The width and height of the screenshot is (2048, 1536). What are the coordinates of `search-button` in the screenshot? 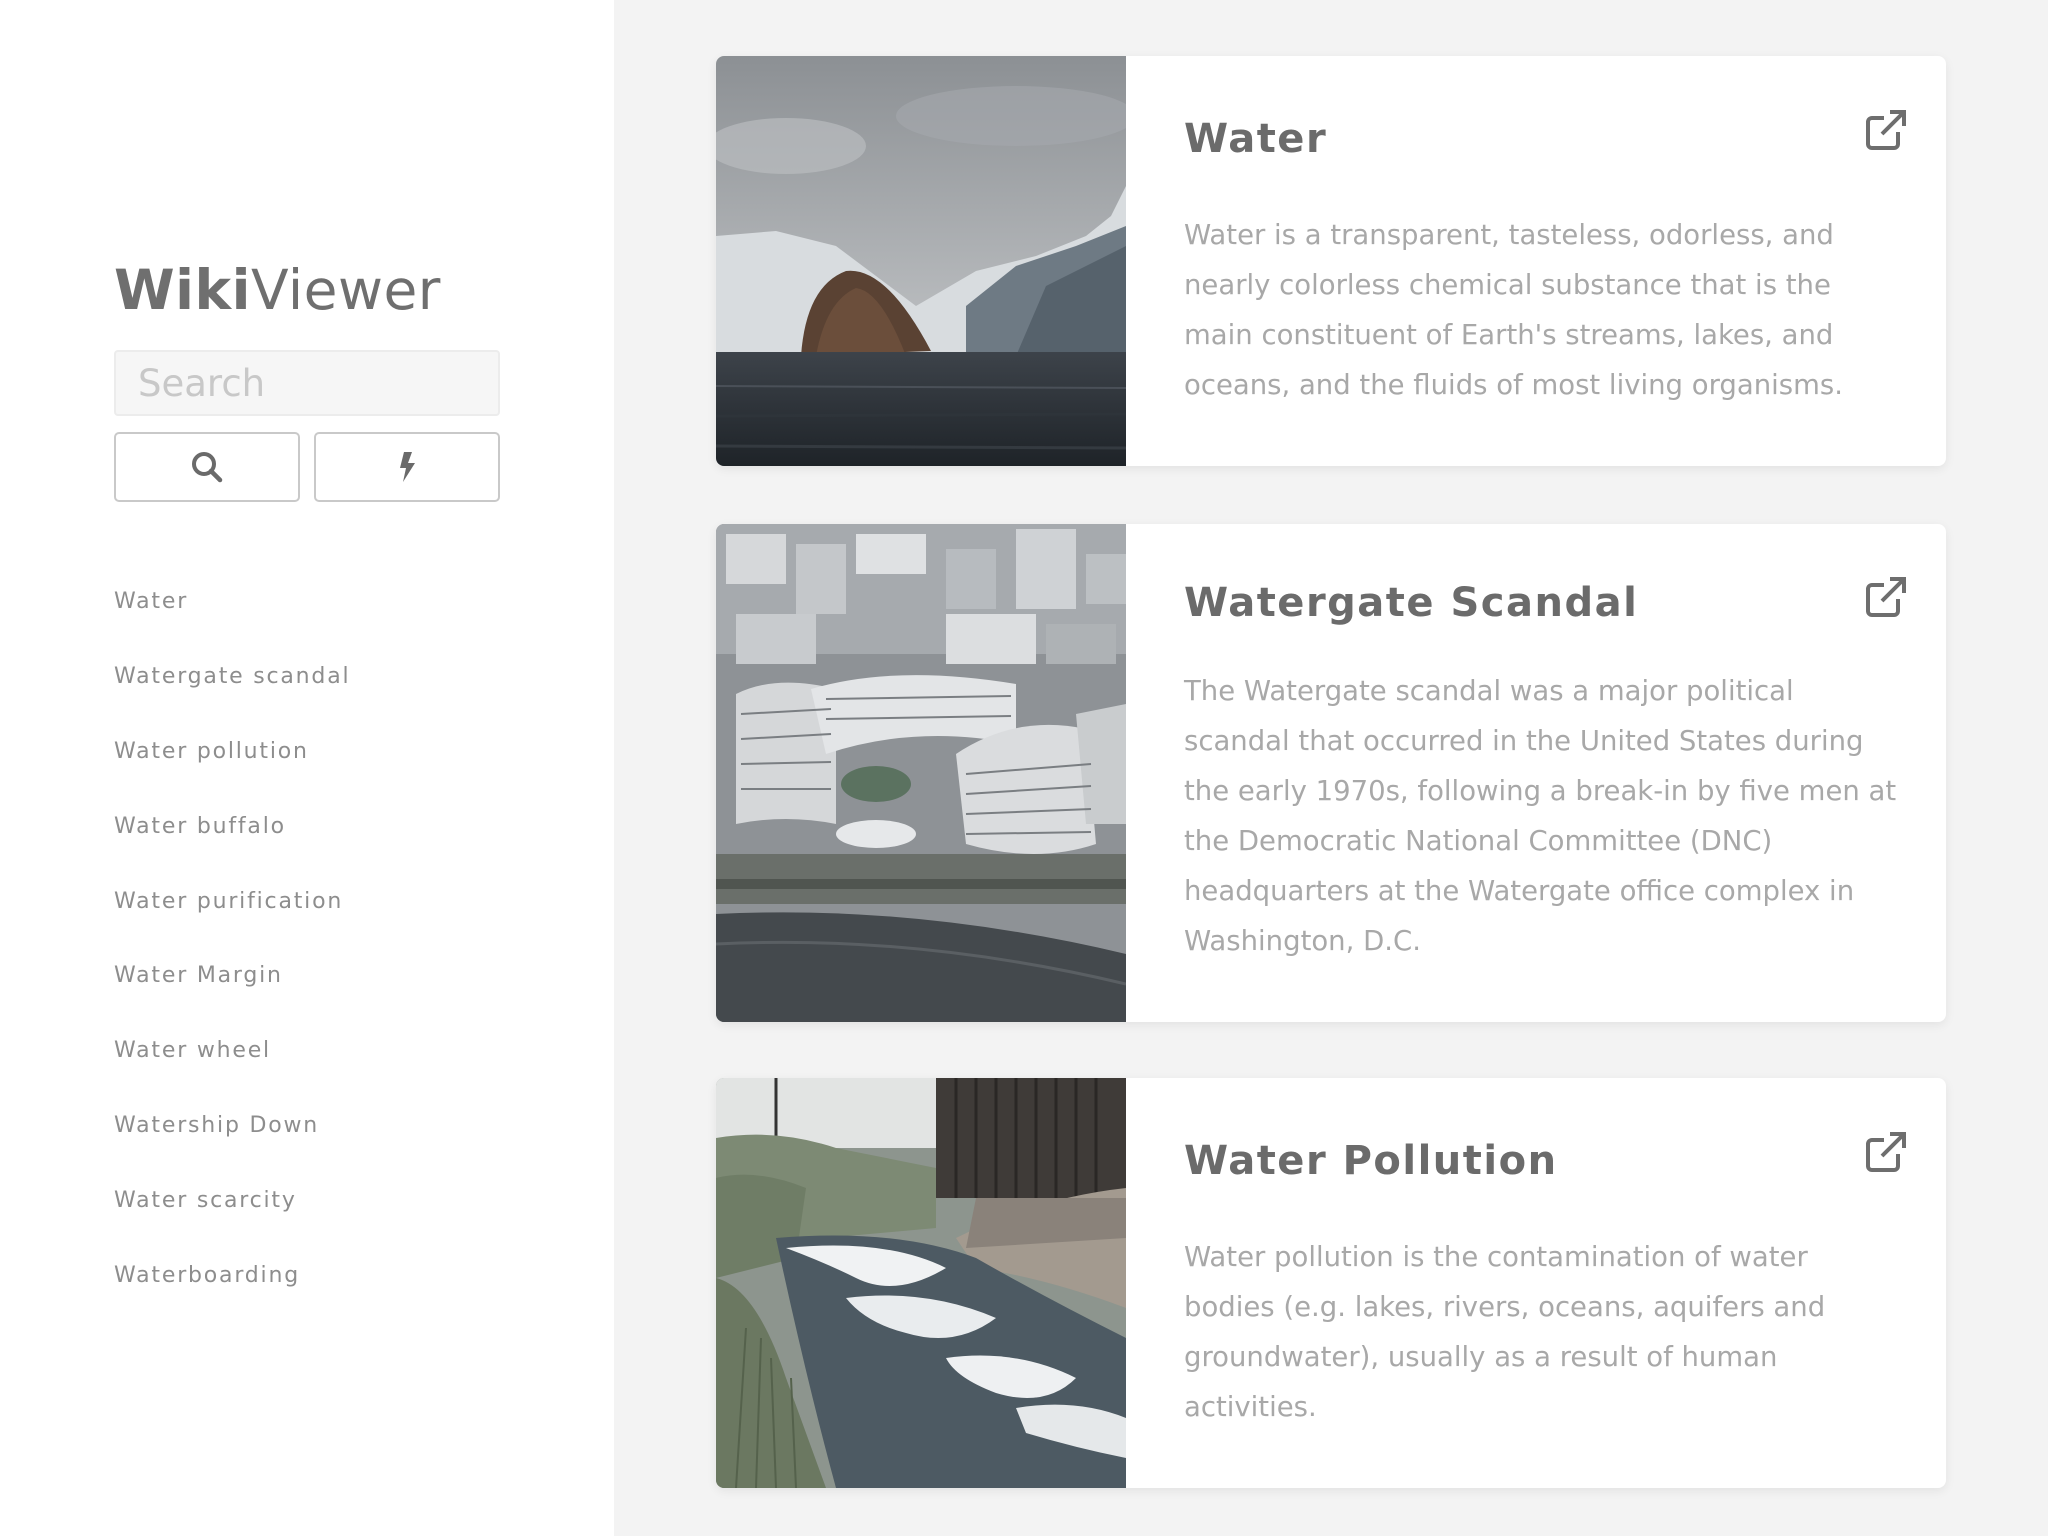 It's located at (207, 467).